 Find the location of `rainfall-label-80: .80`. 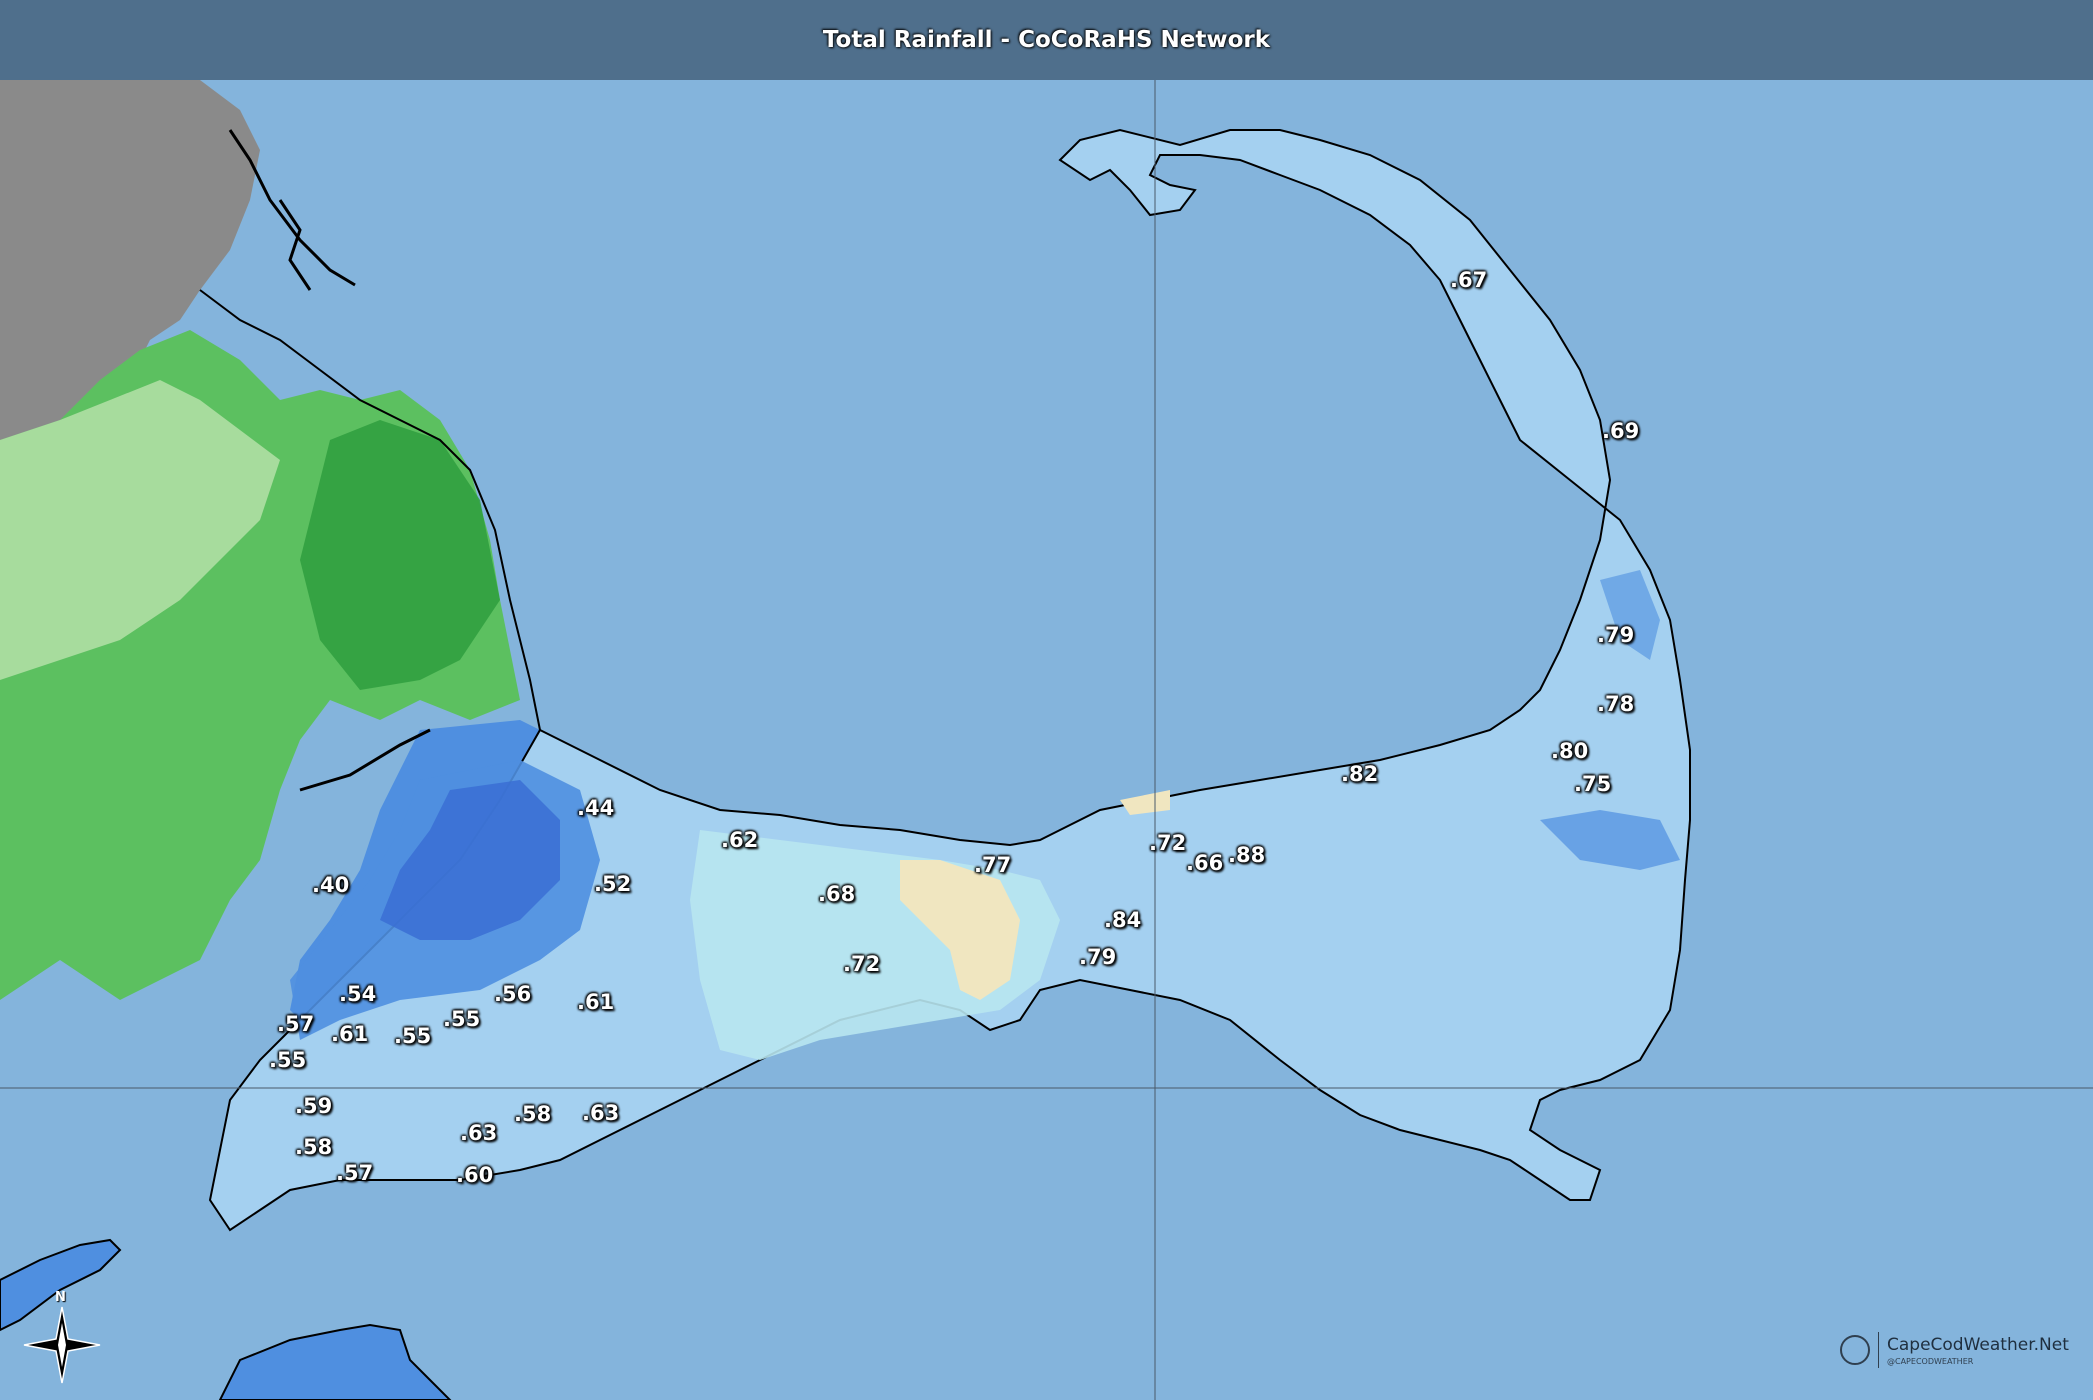

rainfall-label-80: .80 is located at coordinates (1570, 751).